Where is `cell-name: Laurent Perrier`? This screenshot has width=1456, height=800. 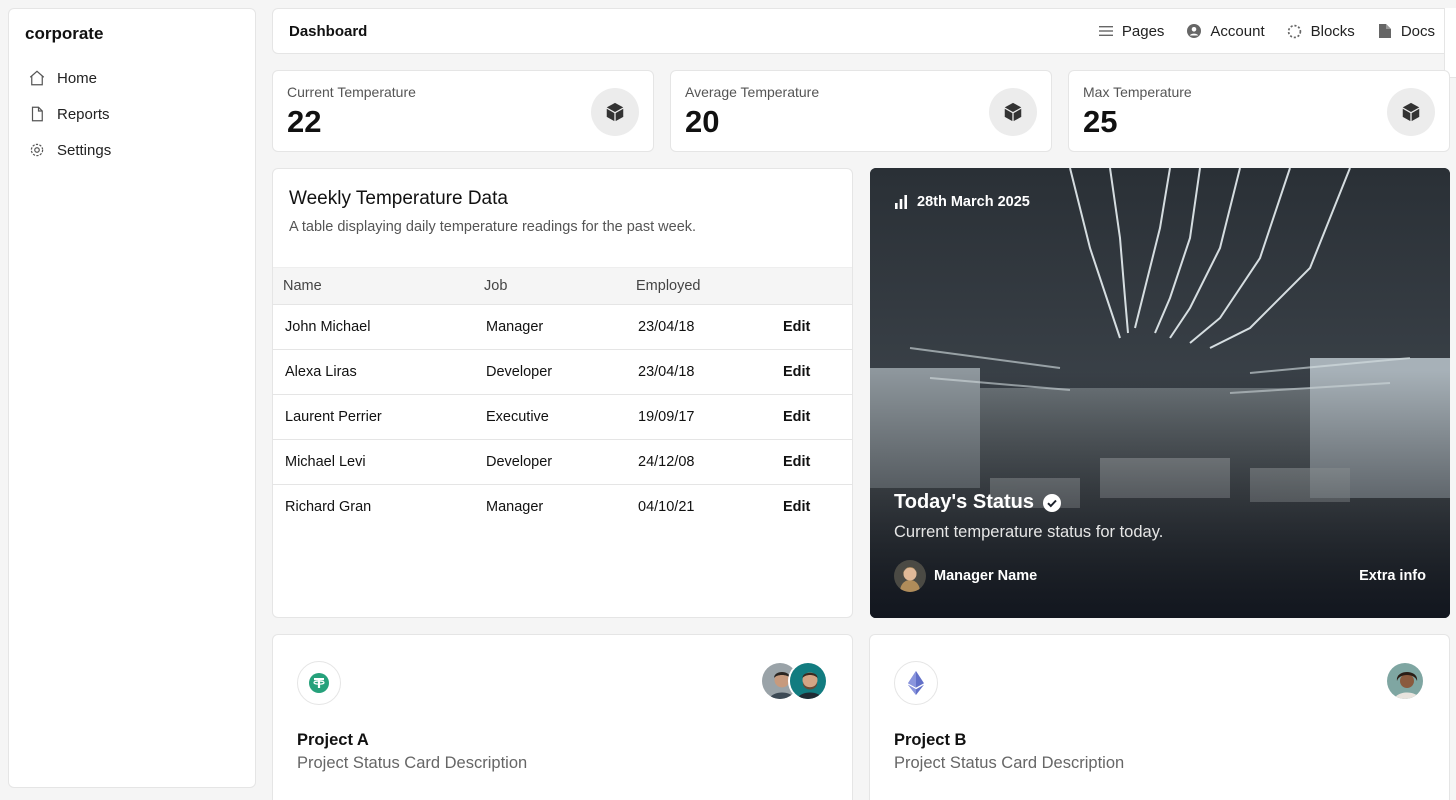
cell-name: Laurent Perrier is located at coordinates (373, 417).